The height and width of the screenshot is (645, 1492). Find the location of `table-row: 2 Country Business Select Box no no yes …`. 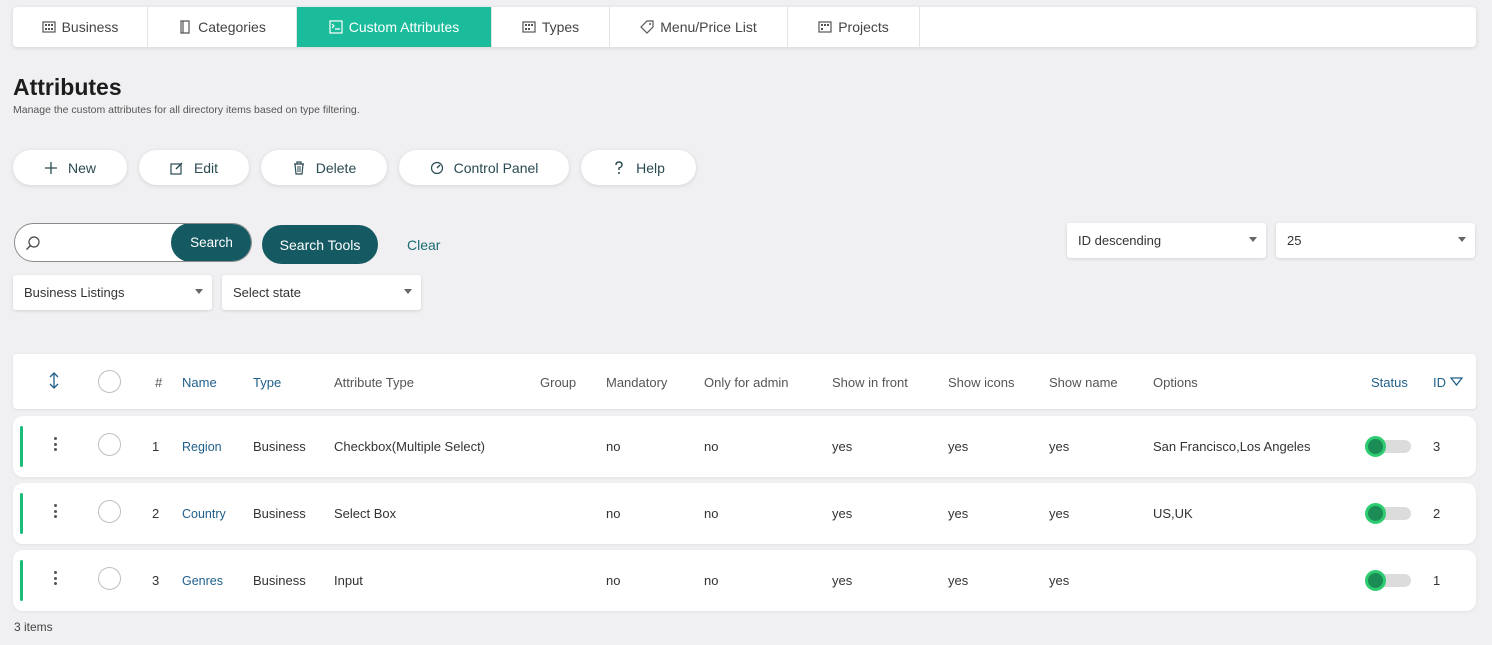

table-row: 2 Country Business Select Box no no yes … is located at coordinates (744, 513).